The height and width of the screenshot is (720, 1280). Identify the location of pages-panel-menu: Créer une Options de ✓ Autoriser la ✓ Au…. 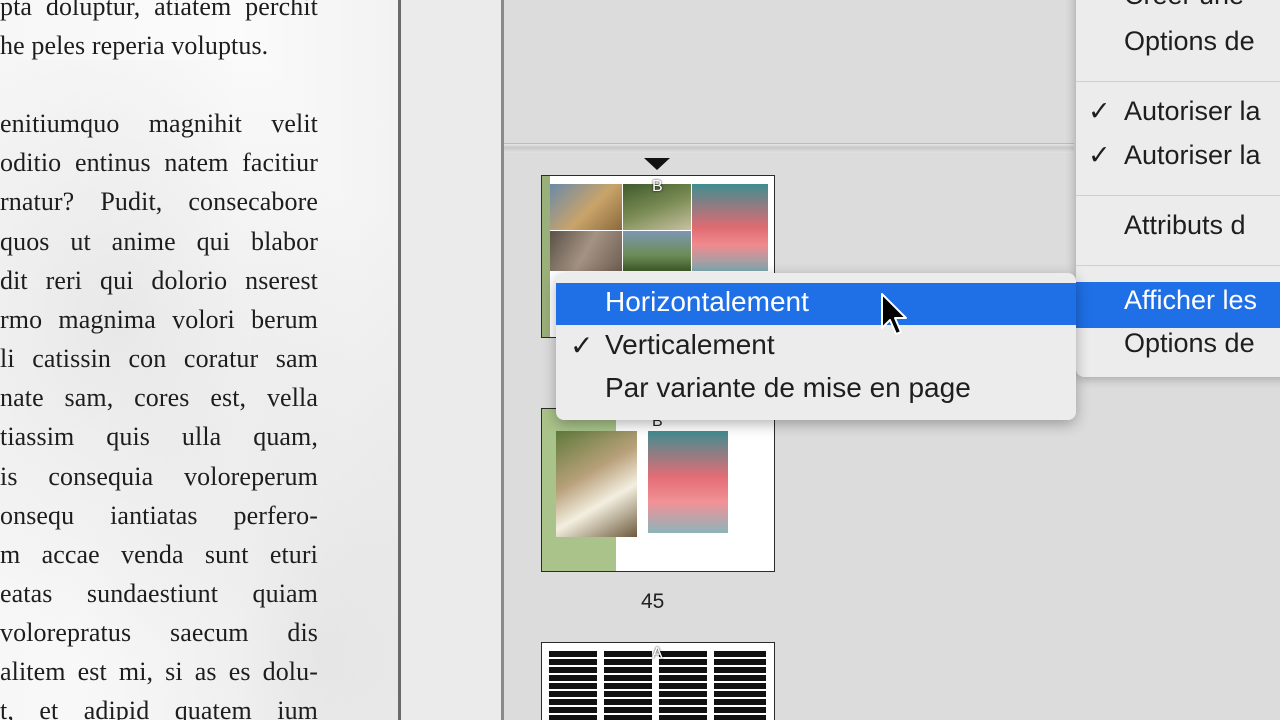
(1178, 188).